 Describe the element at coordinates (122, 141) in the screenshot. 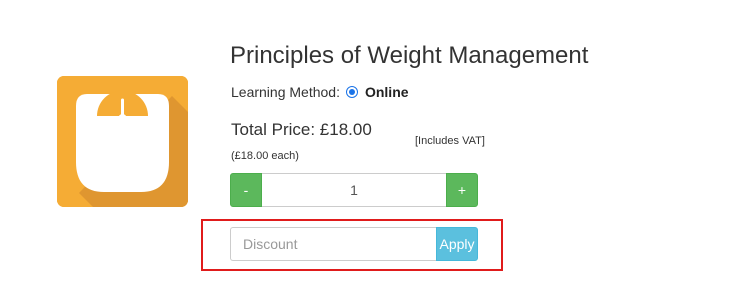

I see `weighing-scale-icon` at that location.